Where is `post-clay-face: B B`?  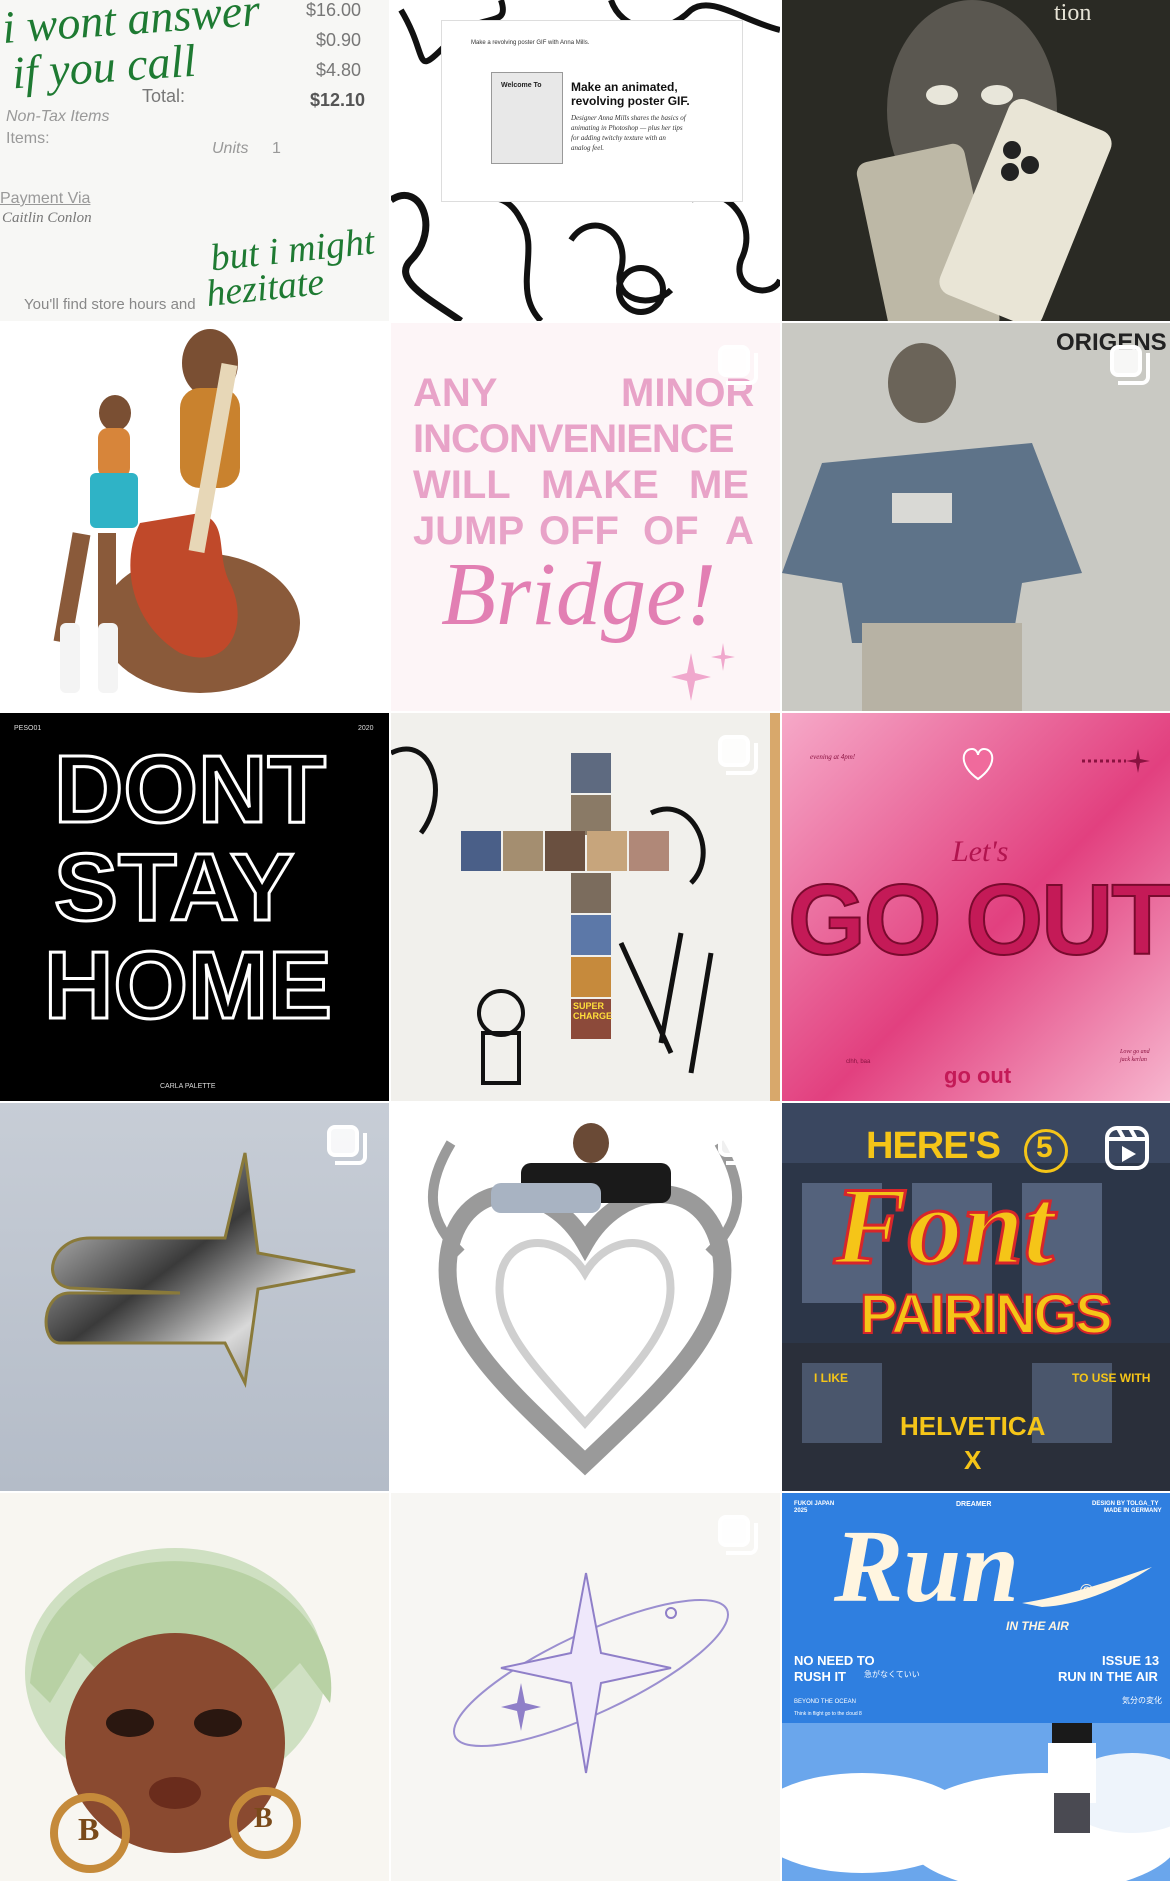
post-clay-face: B B is located at coordinates (194, 1687).